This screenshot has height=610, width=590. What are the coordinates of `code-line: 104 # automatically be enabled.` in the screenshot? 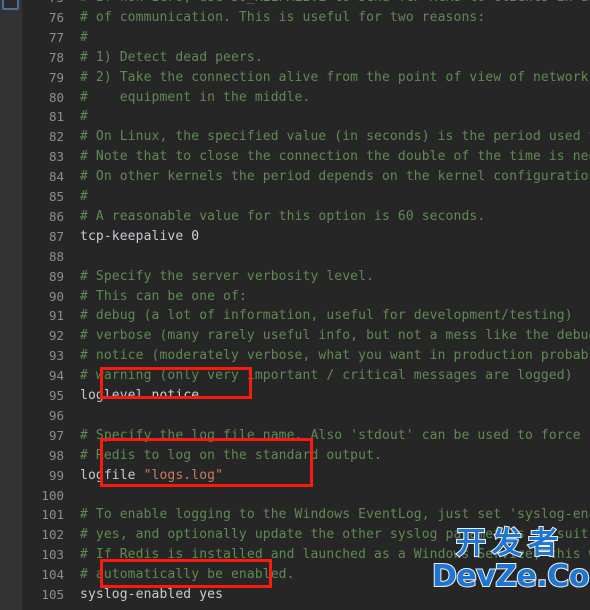 It's located at (306, 575).